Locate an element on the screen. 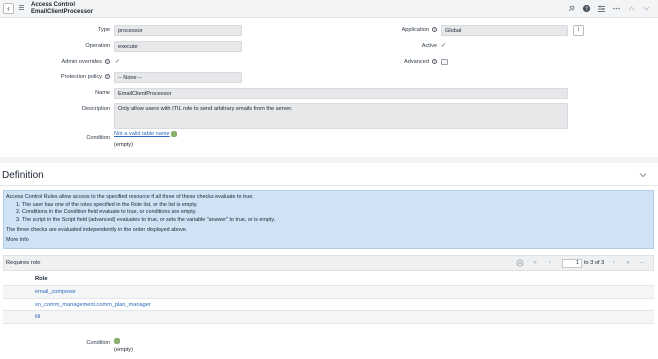  protection-policy-label: Protection policy ? is located at coordinates (85, 76).